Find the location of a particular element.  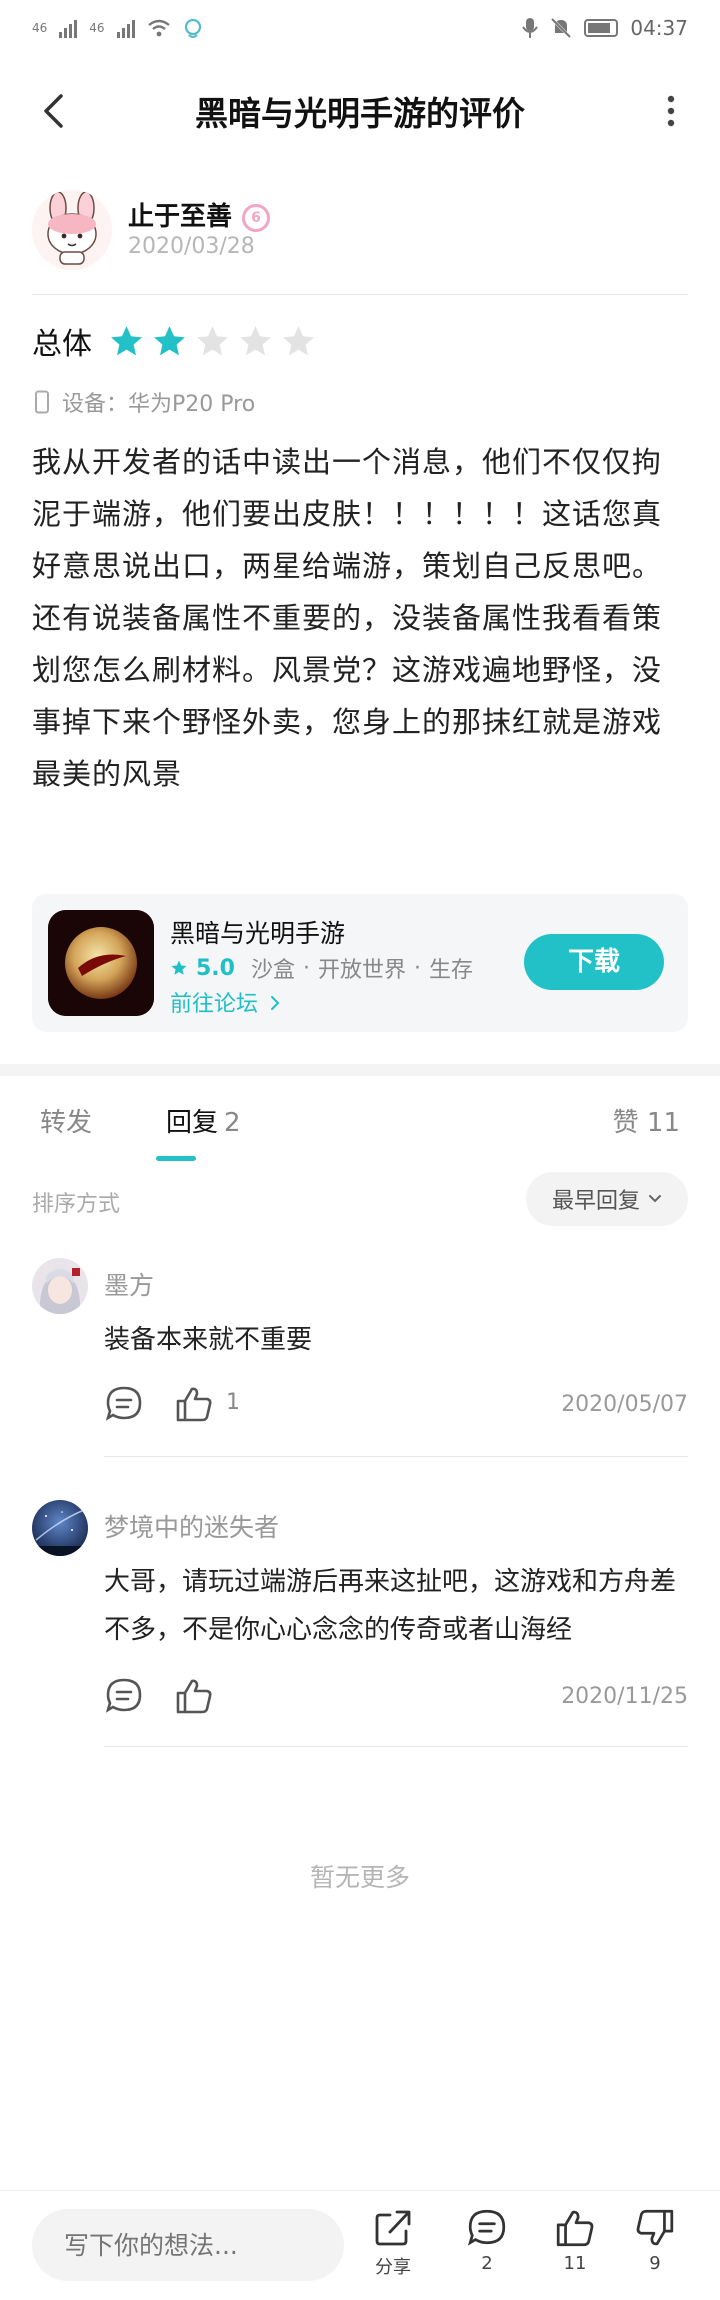

reply-text: 大哥，请玩过端游后再来这扯吧，这游戏和方舟差不多，不是你心心念念的传奇或者山海经 is located at coordinates (390, 1606).